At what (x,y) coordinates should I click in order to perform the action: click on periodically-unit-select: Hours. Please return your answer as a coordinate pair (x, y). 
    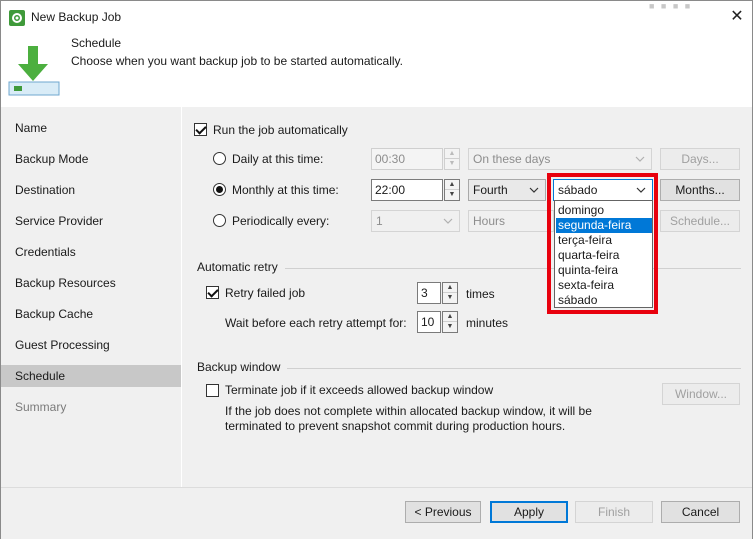
    Looking at the image, I should click on (511, 221).